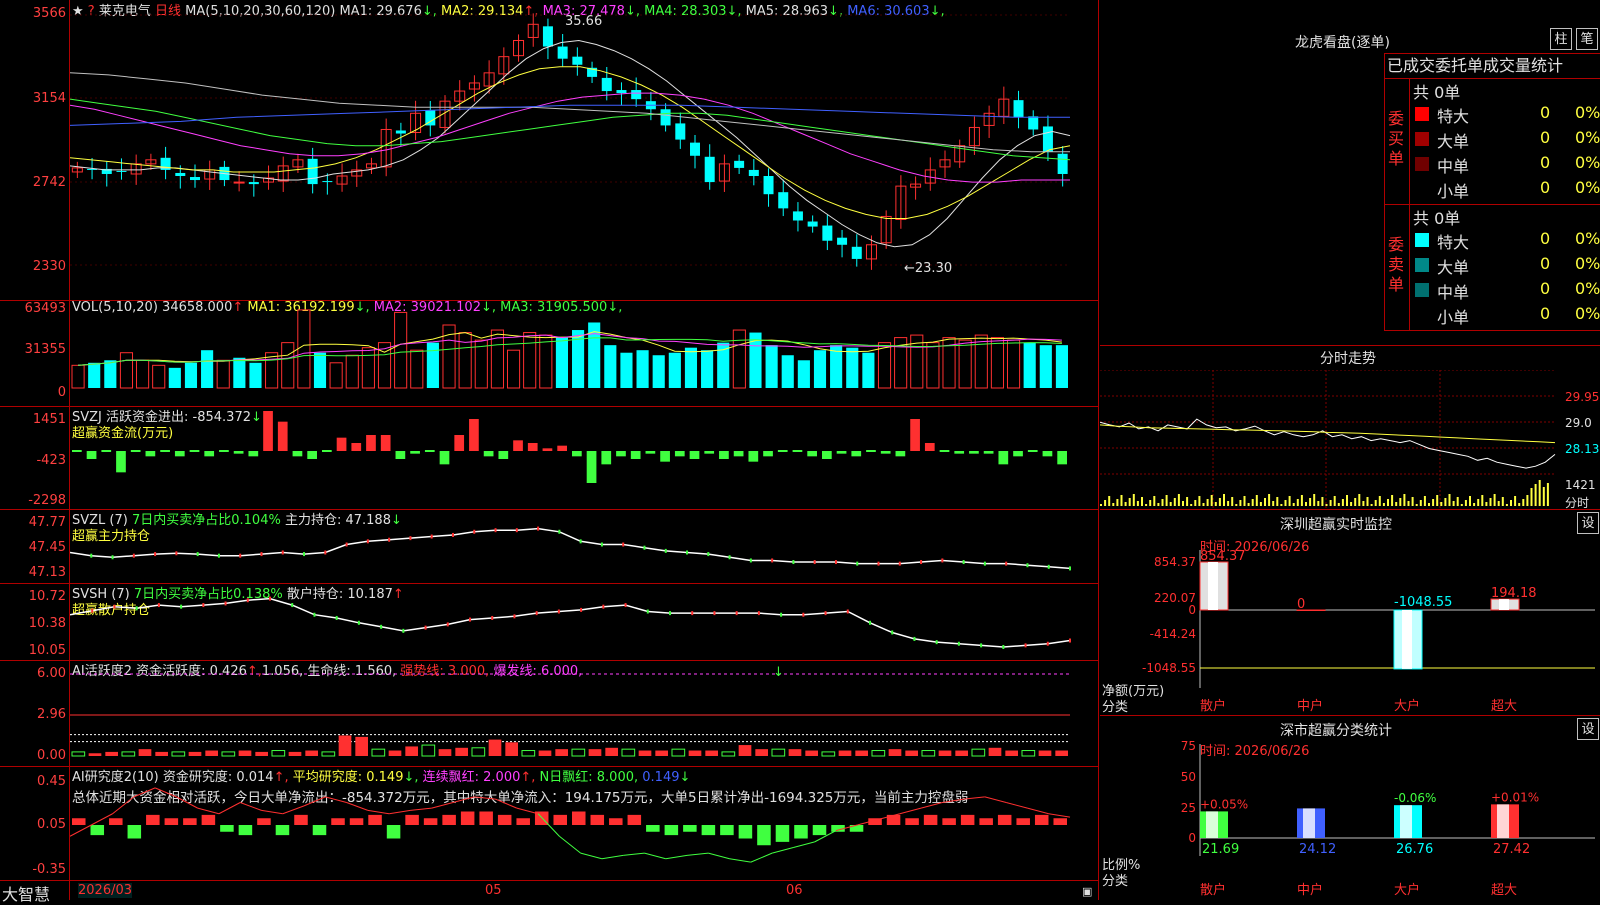  Describe the element at coordinates (1437, 218) in the screenshot. I see `sell-total: 共 0单` at that location.